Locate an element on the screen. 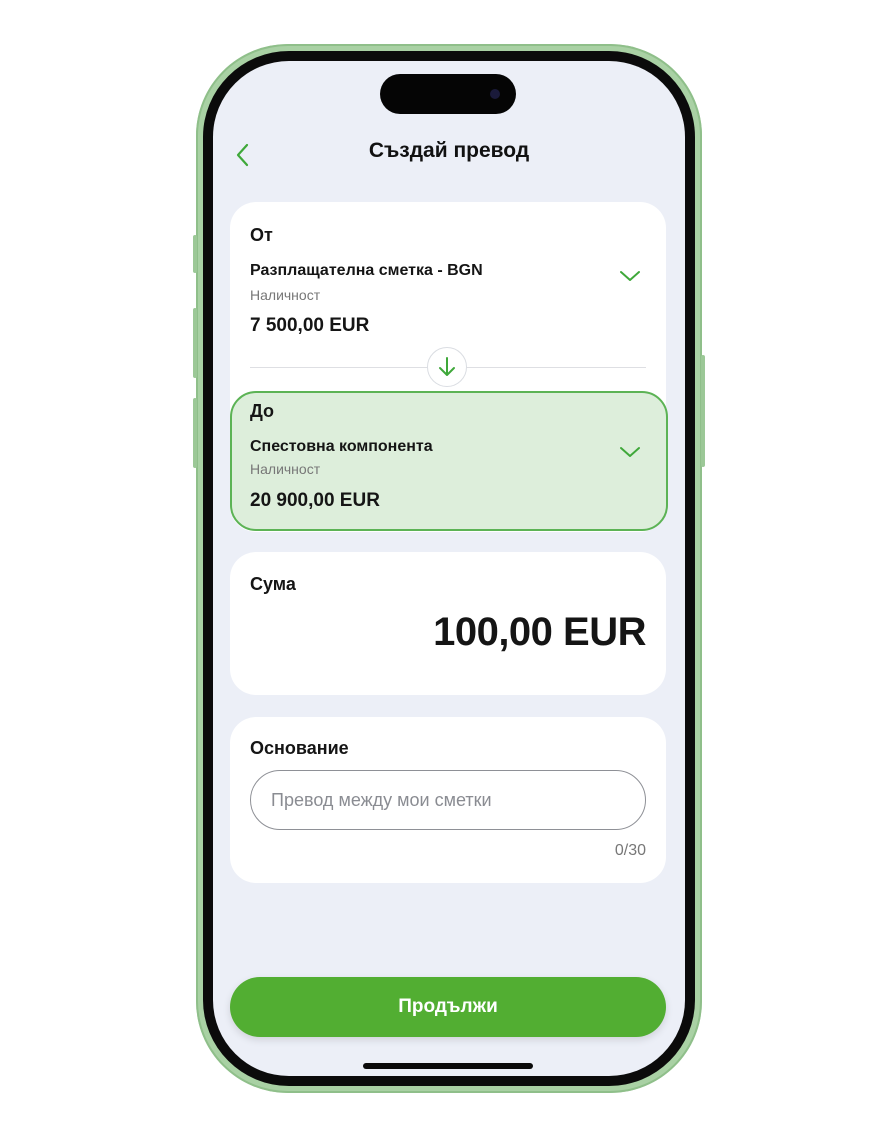 This screenshot has width=895, height=1137. camera-icon is located at coordinates (495, 94).